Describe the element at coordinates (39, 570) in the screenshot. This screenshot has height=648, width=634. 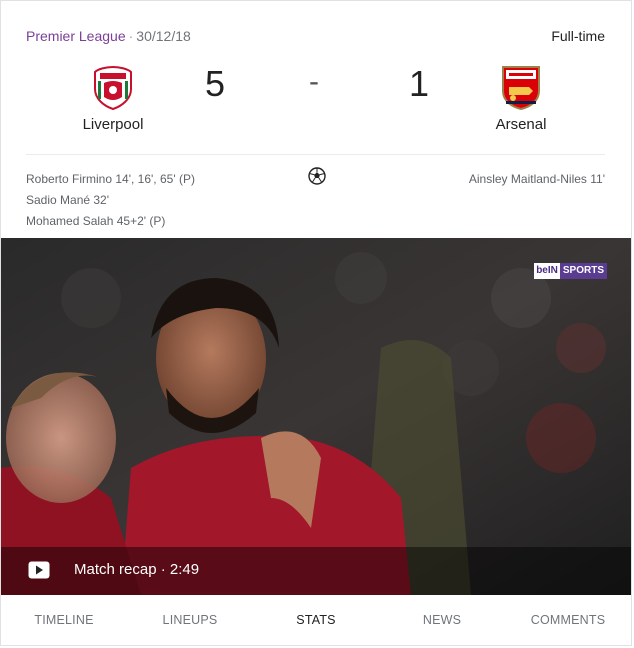
I see `play-icon` at that location.